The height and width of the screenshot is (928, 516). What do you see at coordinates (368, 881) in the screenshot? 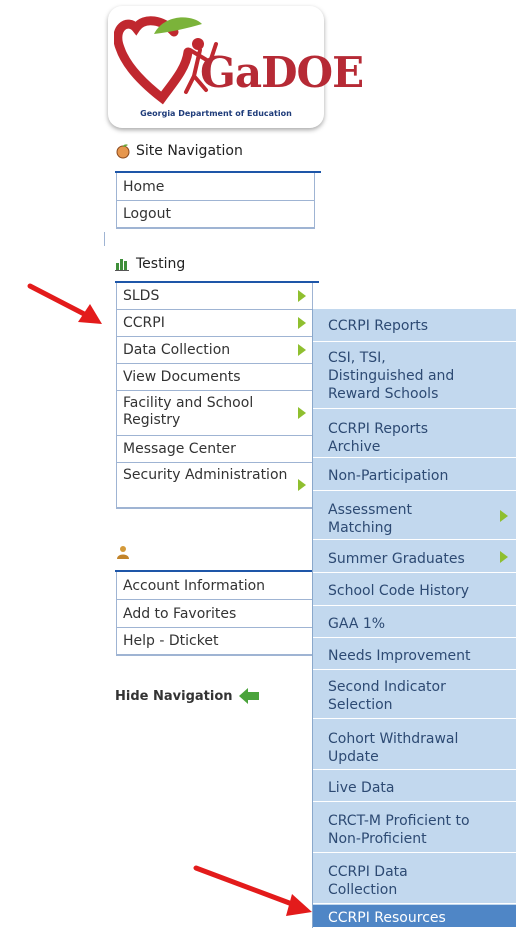
I see `submenu-item-label: CCRPI Data Collection` at bounding box center [368, 881].